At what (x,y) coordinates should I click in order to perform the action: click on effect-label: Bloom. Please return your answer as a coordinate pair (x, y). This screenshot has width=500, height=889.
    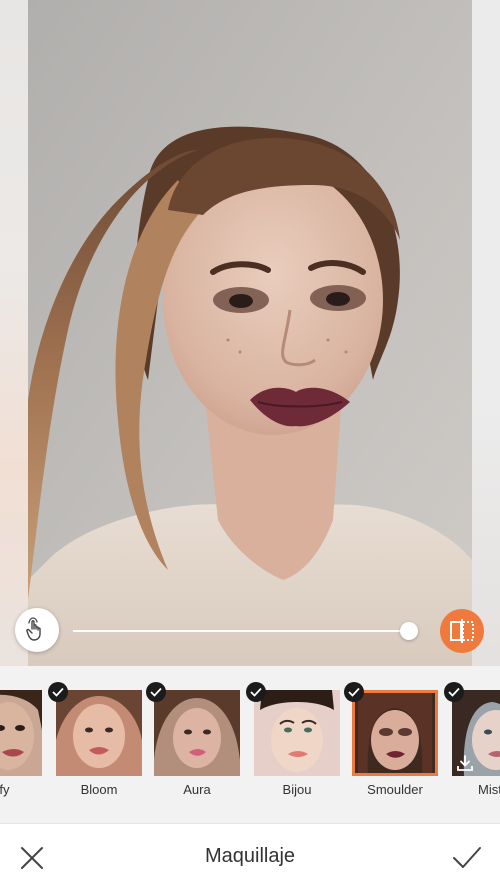
    Looking at the image, I should click on (99, 789).